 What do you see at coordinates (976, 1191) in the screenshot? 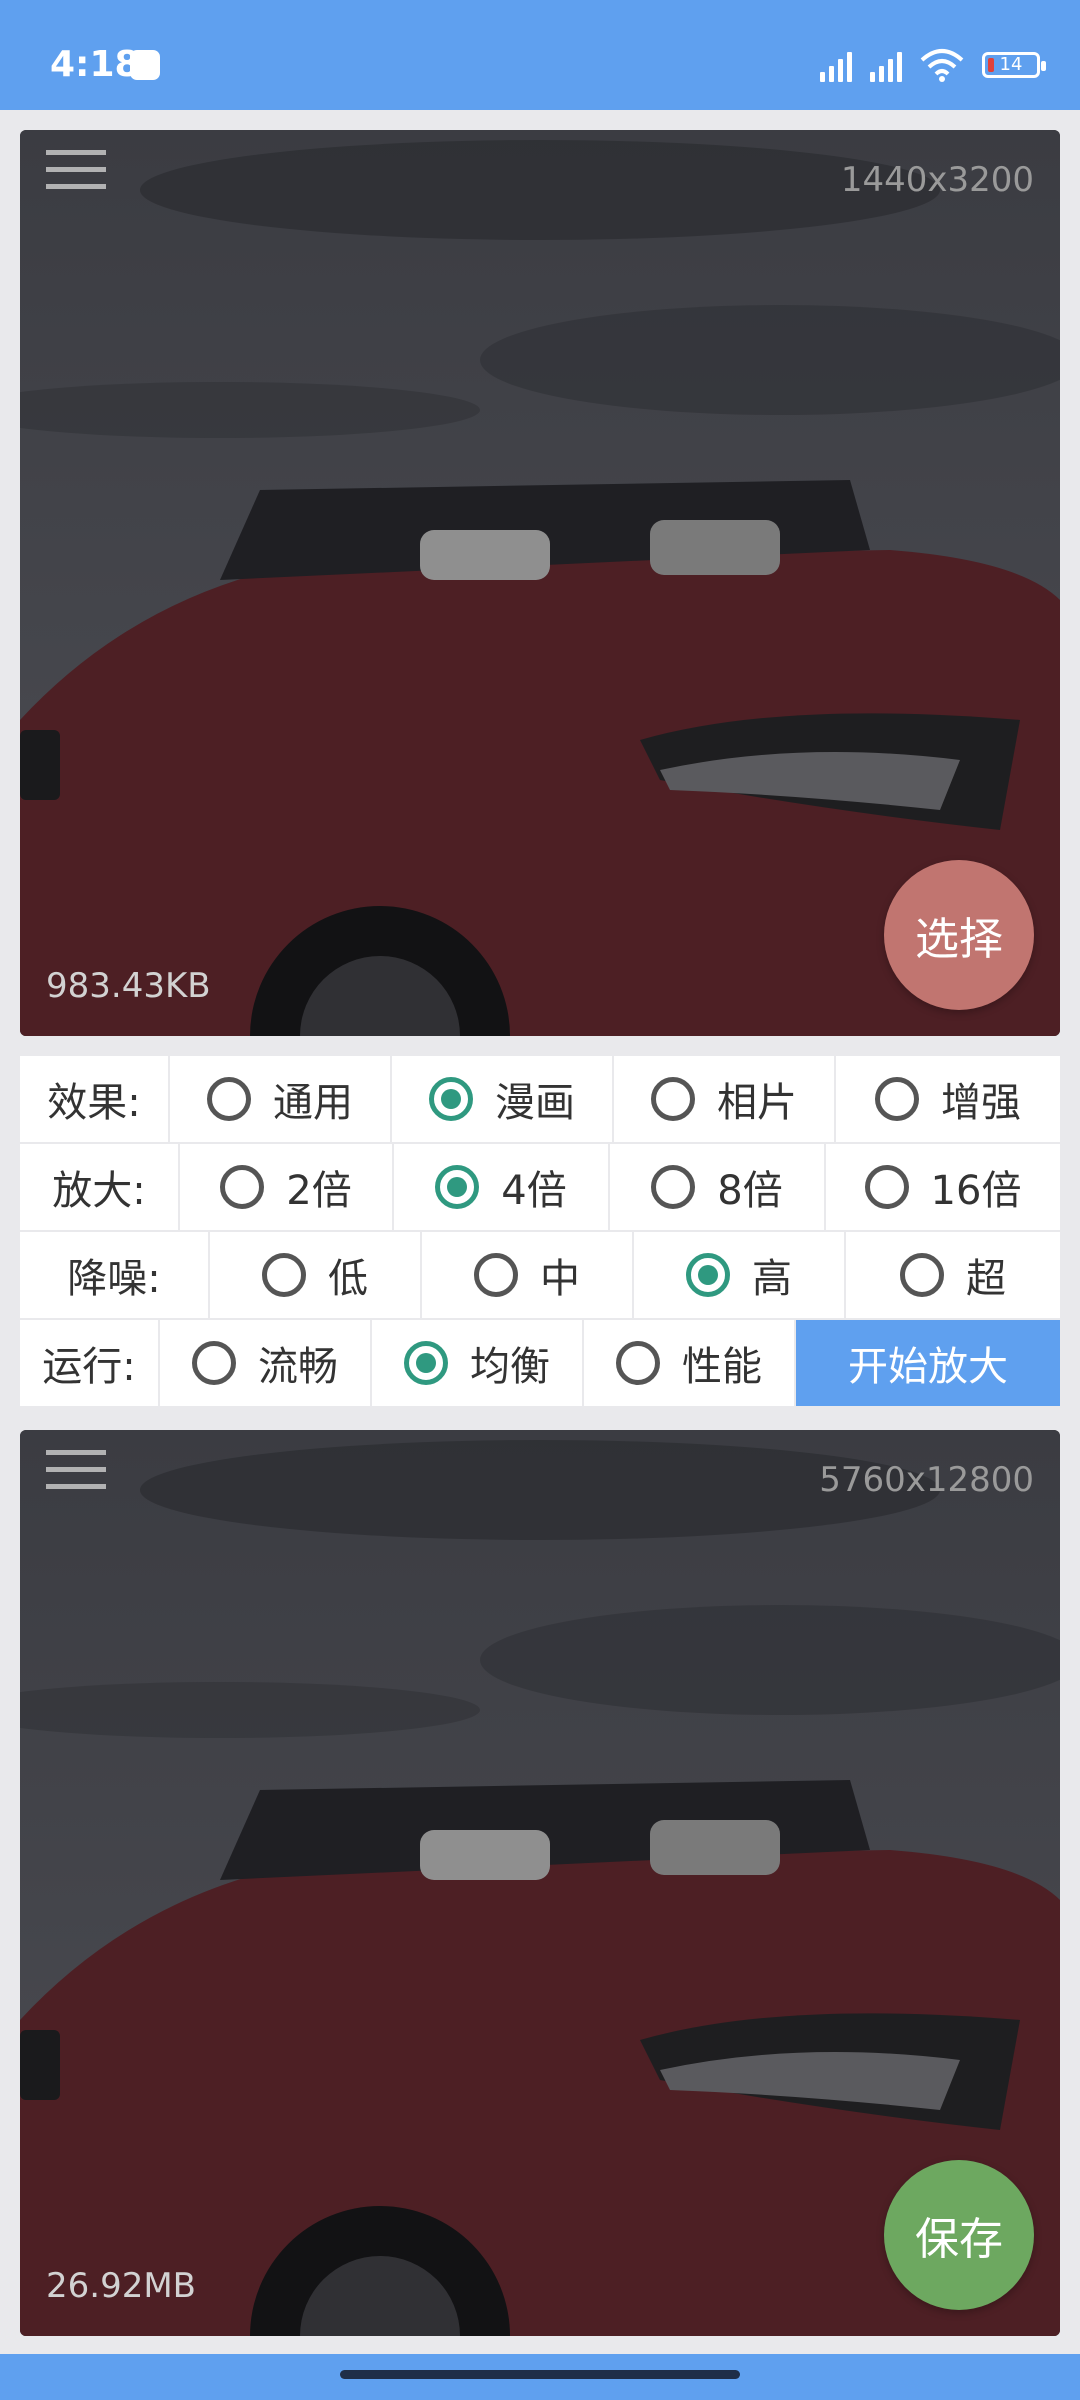
I see `option-label: 16倍` at bounding box center [976, 1191].